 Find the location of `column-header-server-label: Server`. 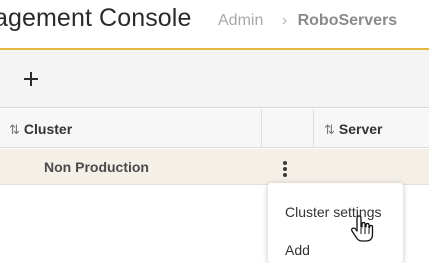

column-header-server-label: Server is located at coordinates (360, 129).